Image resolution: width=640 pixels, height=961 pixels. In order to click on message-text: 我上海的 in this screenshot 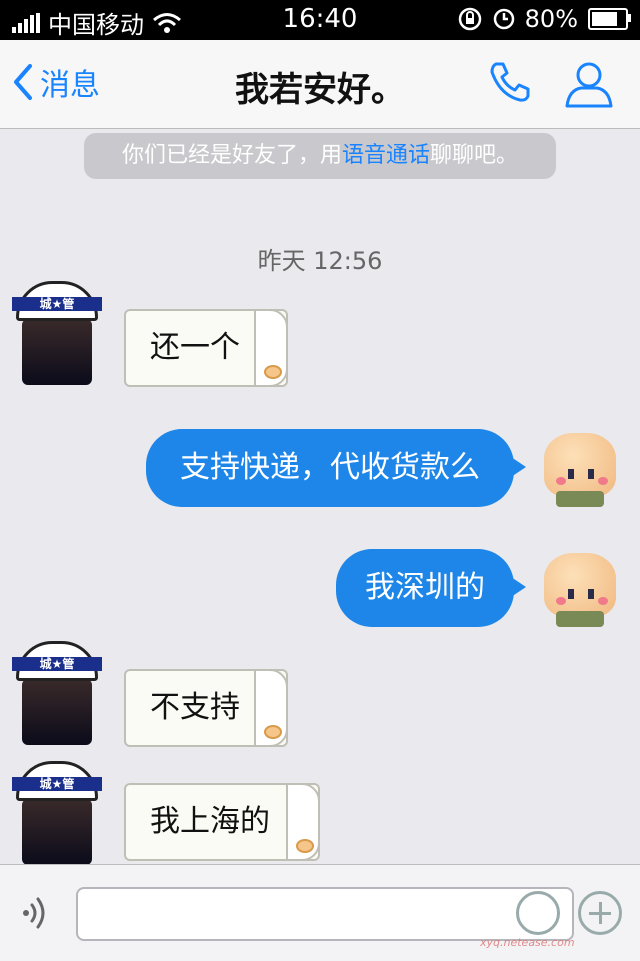, I will do `click(210, 821)`.